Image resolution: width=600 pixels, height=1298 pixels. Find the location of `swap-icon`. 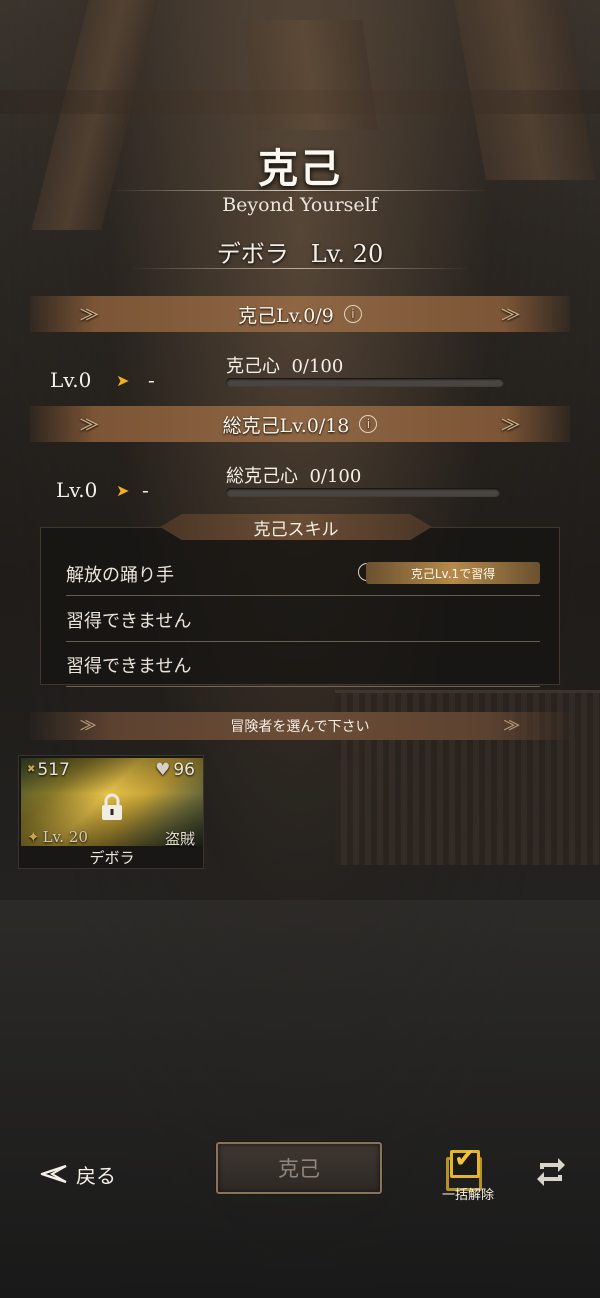

swap-icon is located at coordinates (551, 1172).